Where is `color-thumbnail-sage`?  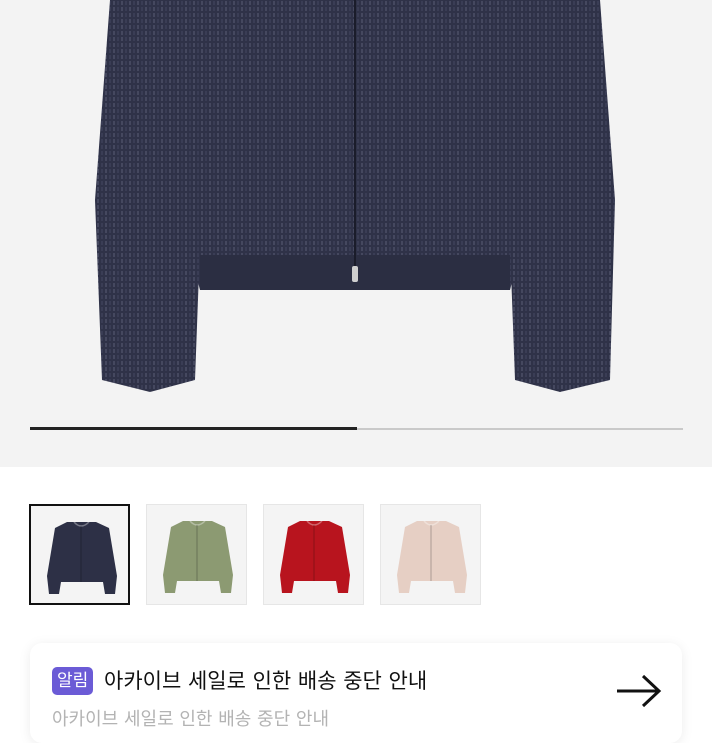
color-thumbnail-sage is located at coordinates (196, 554).